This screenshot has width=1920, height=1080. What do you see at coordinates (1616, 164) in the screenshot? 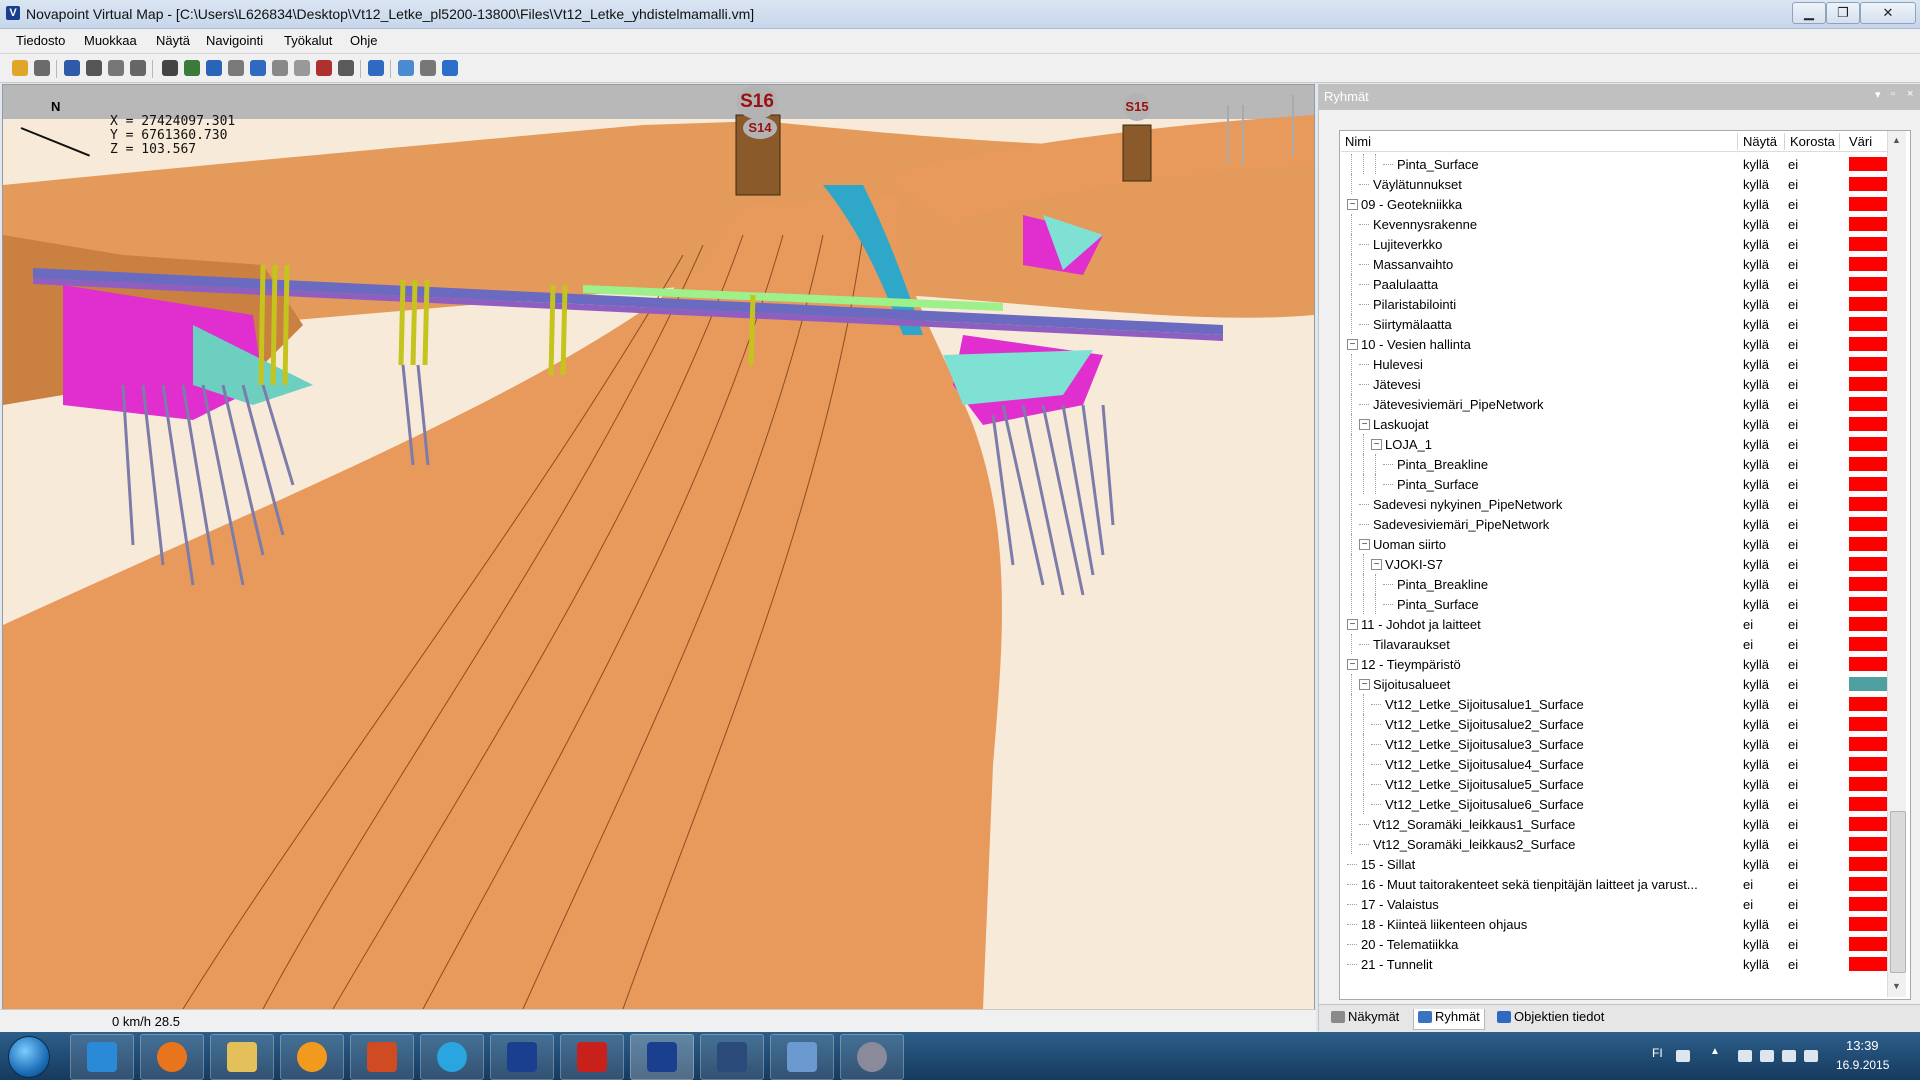
I see `tree-row: Pinta_Surface kyllä ei` at bounding box center [1616, 164].